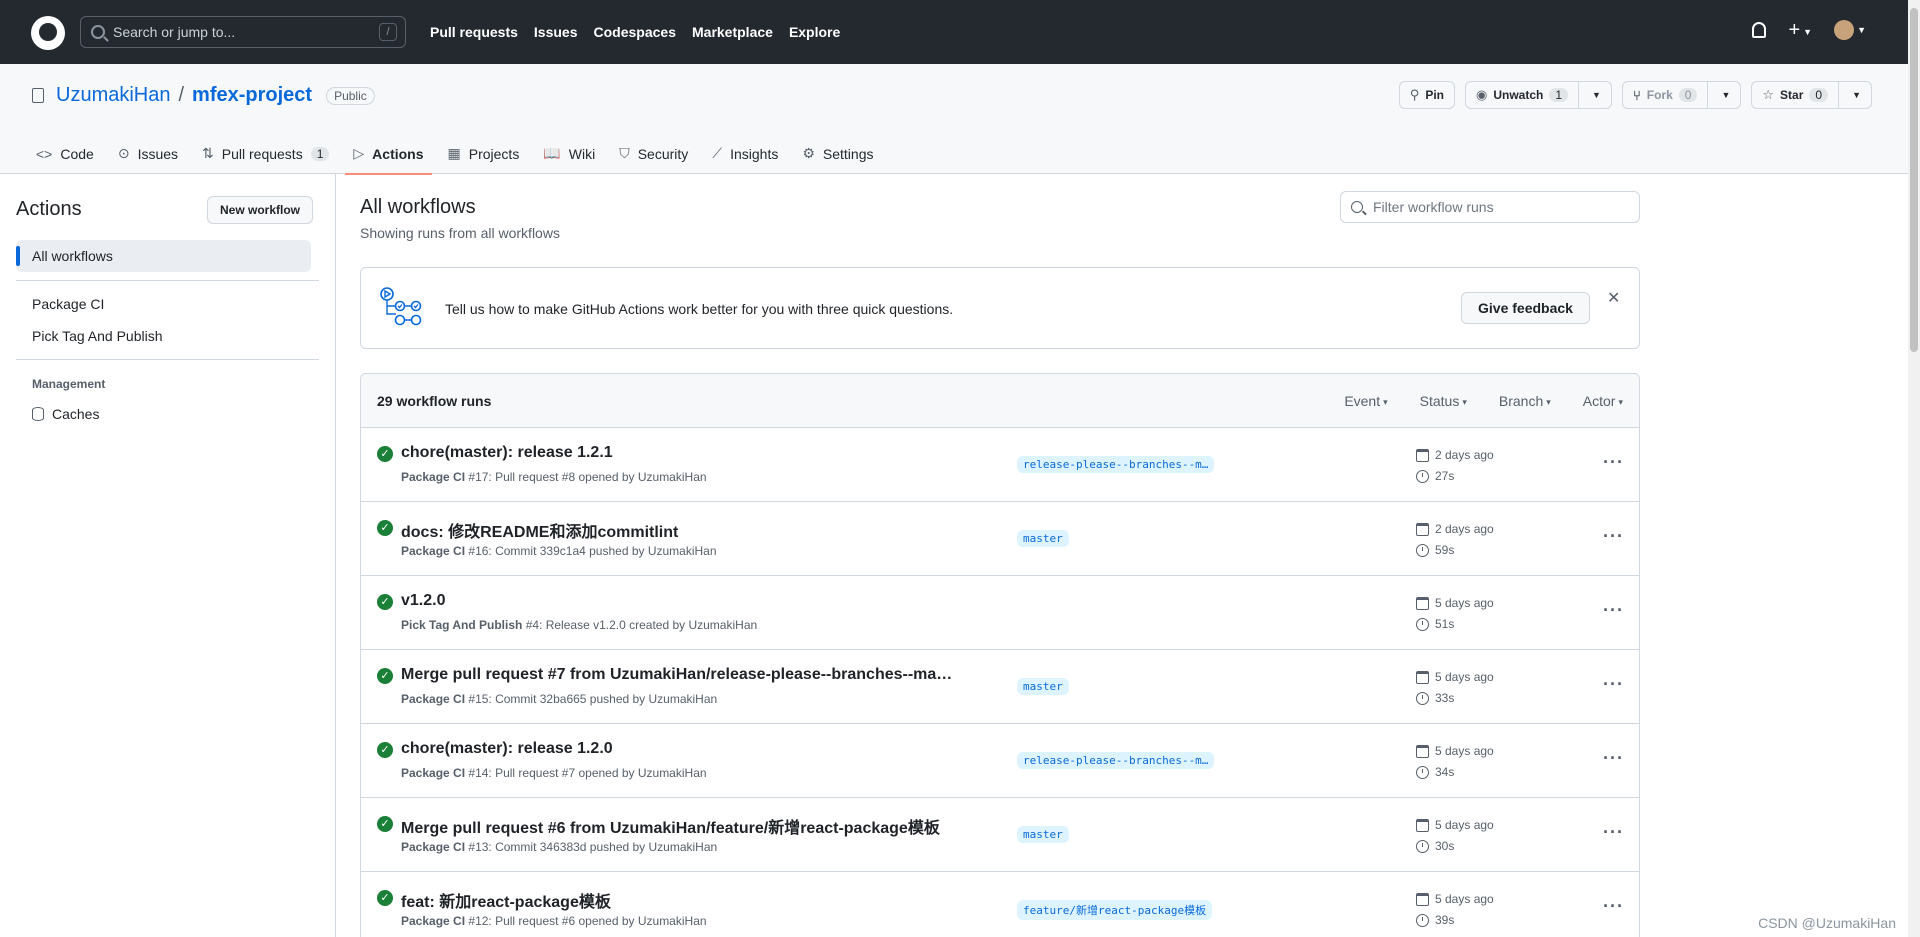 The height and width of the screenshot is (937, 1920). Describe the element at coordinates (208, 153) in the screenshot. I see `pull-request-icon: ⇅` at that location.